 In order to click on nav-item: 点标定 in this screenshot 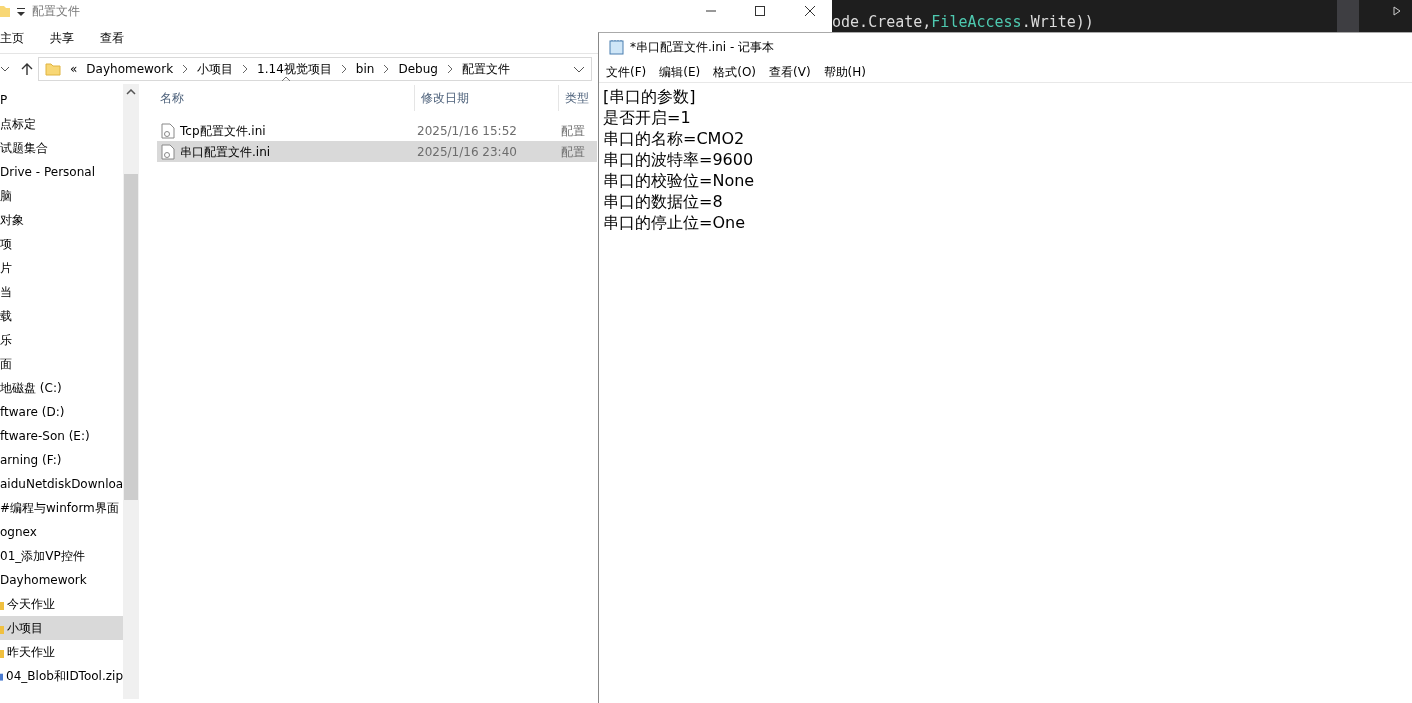, I will do `click(61, 124)`.